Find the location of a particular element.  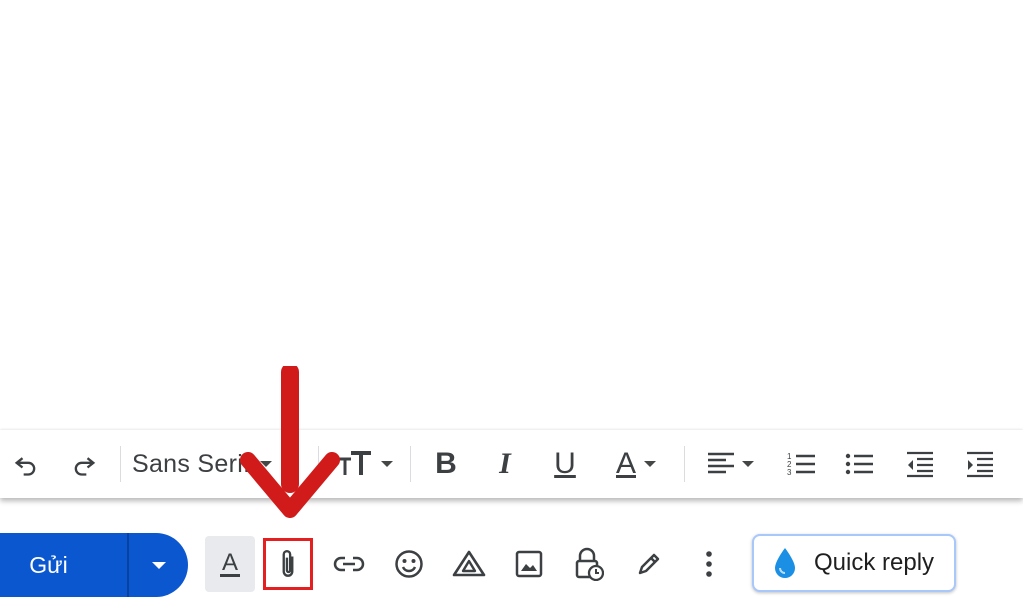

formatting-icon: A is located at coordinates (229, 562).